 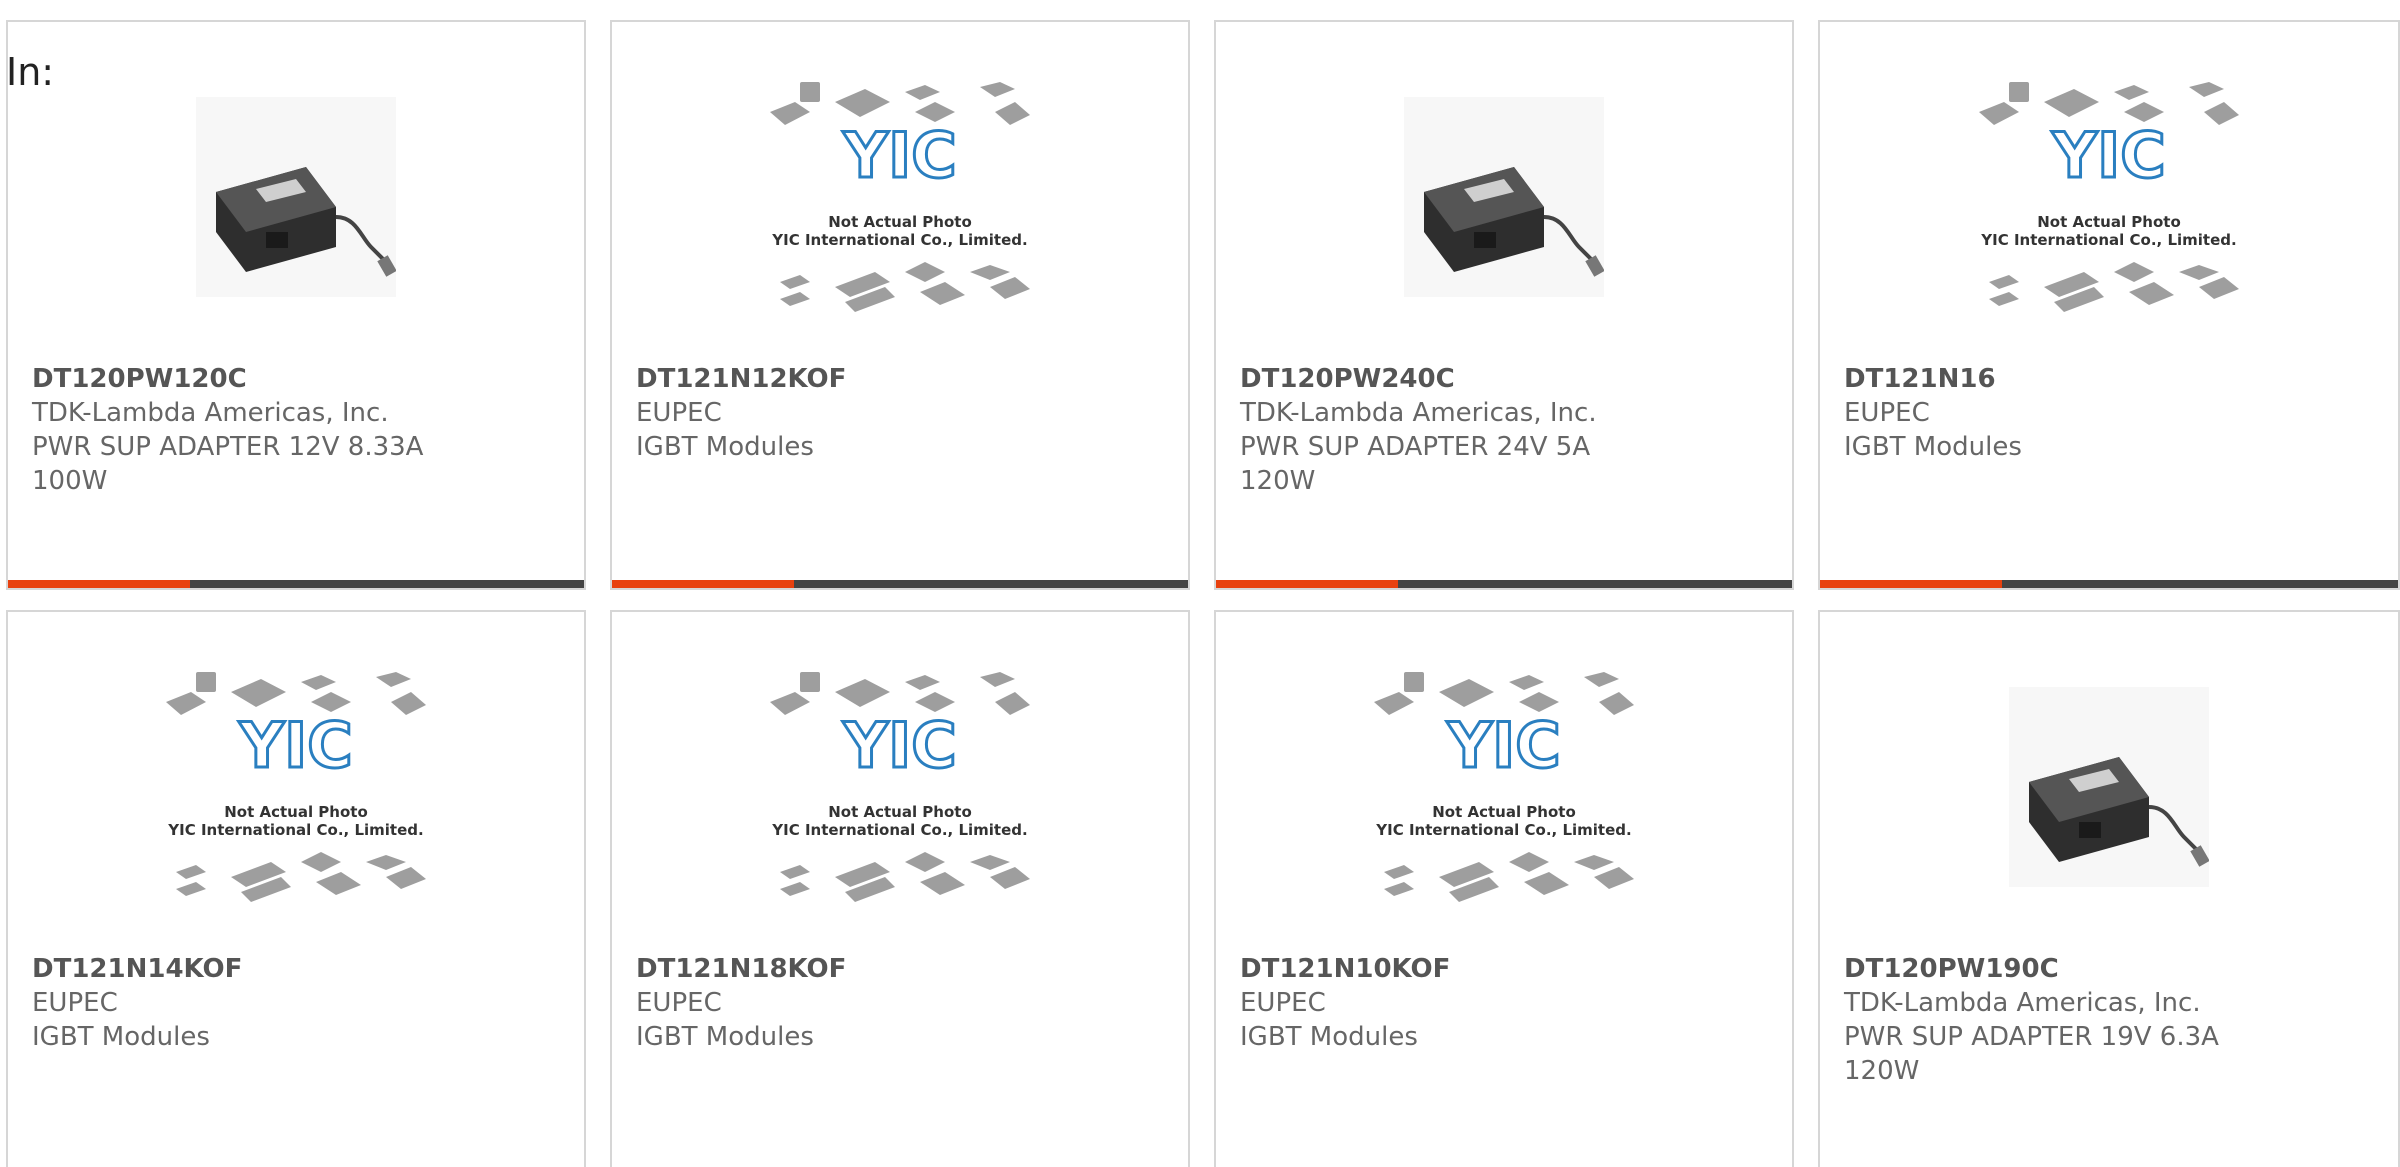 I want to click on part-number: DT121N14KOF, so click(x=242, y=969).